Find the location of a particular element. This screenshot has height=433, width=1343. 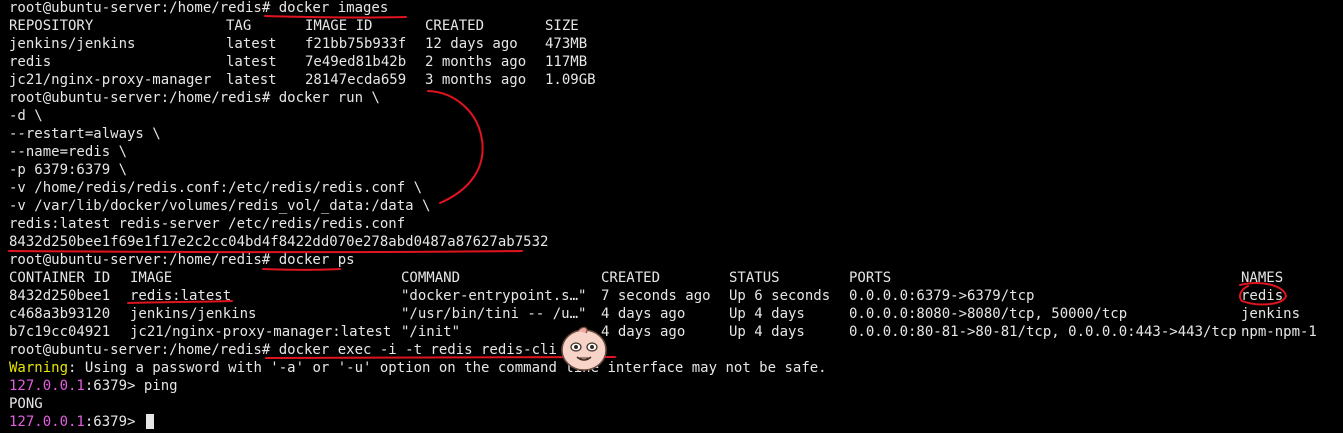

container-command: "docker-entrypoint.s…" is located at coordinates (494, 296).